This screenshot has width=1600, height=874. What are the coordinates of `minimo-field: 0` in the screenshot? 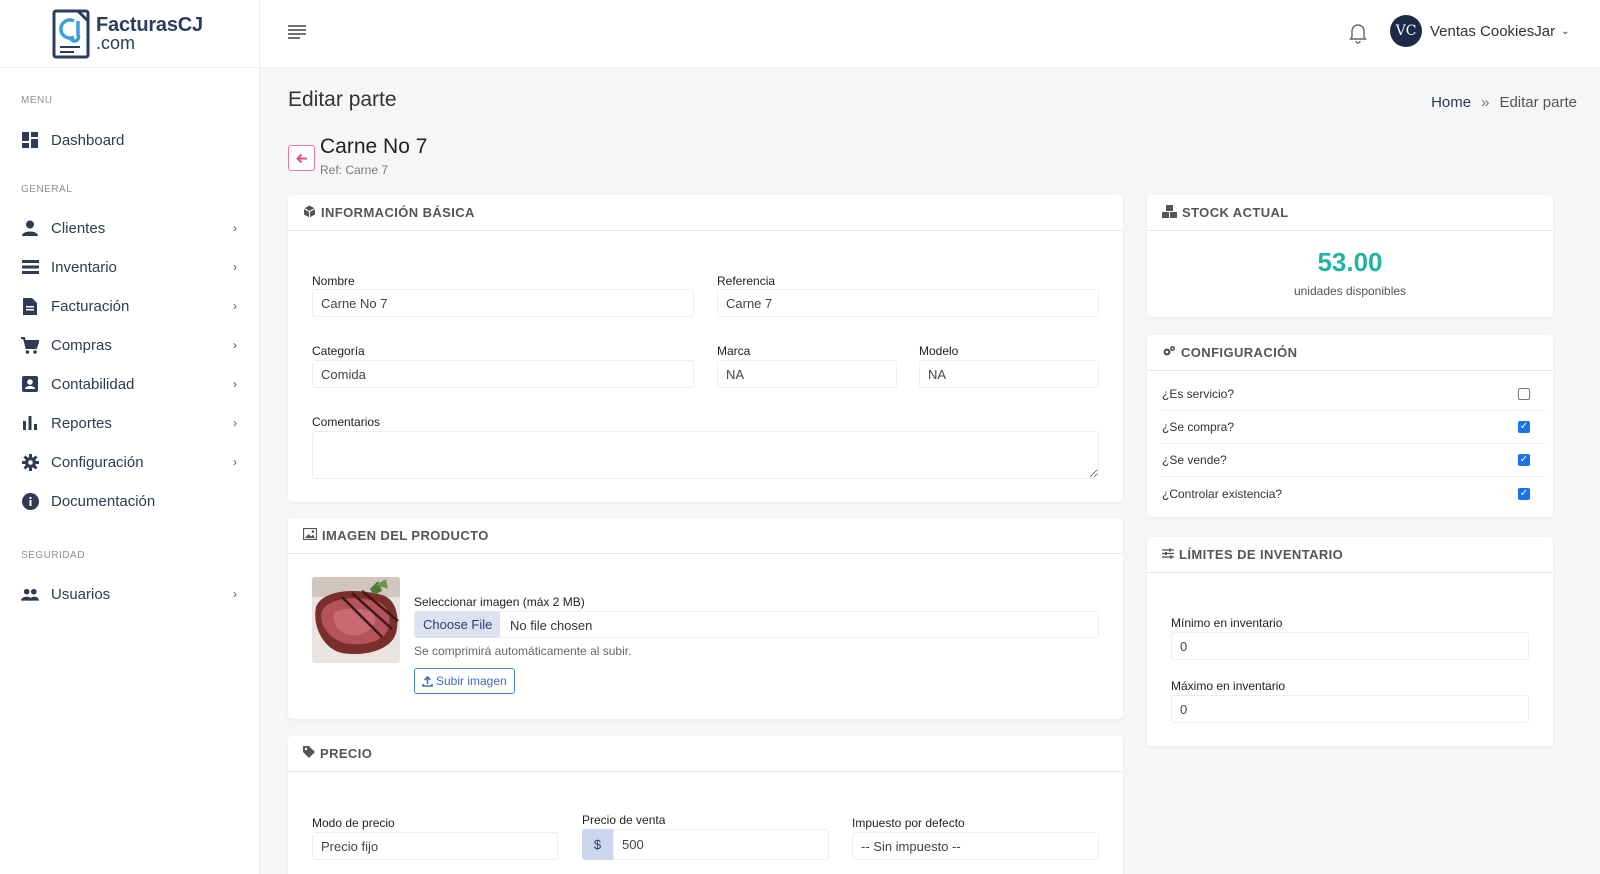 It's located at (1350, 646).